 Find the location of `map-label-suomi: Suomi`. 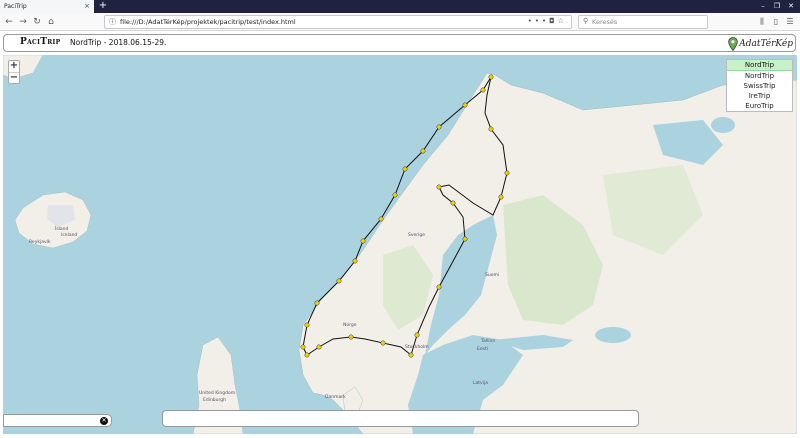

map-label-suomi: Suomi is located at coordinates (492, 275).